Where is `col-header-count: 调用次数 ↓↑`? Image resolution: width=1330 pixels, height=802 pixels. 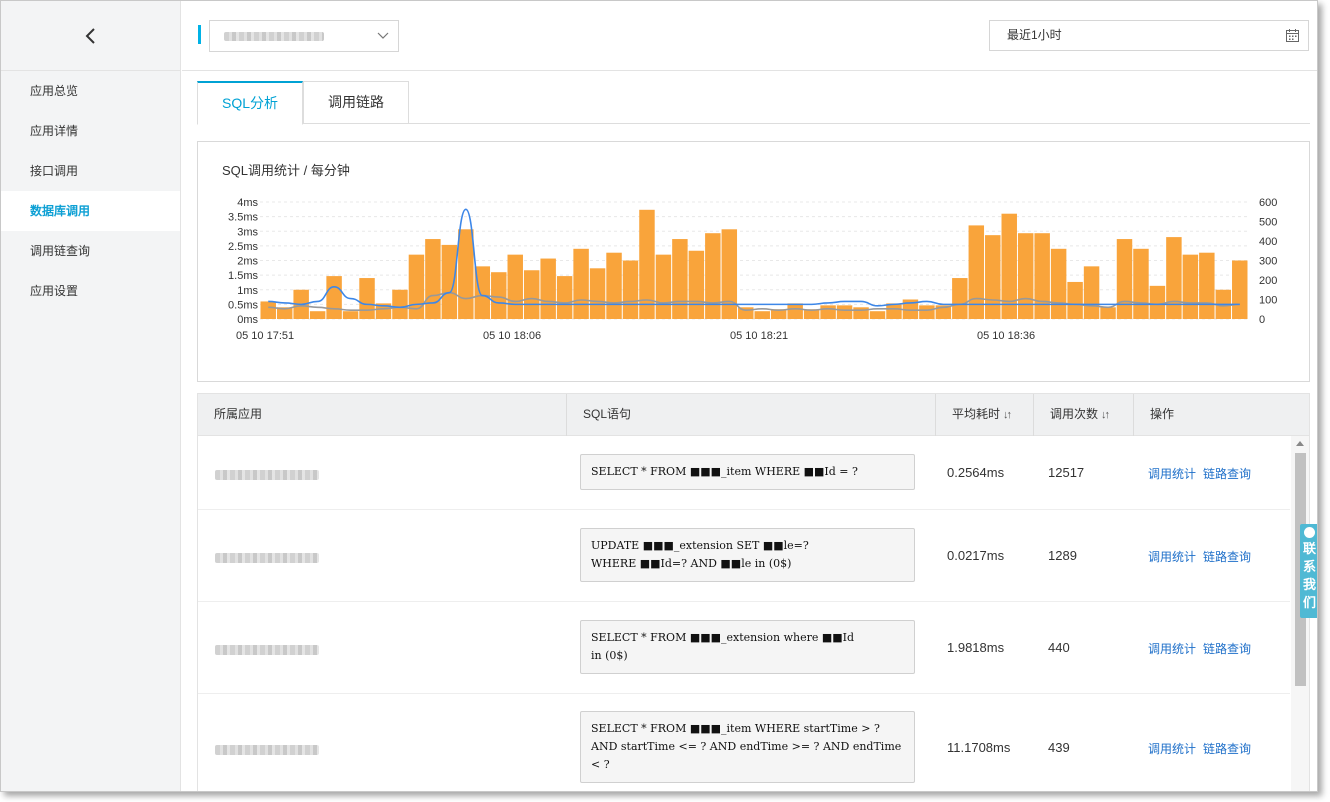 col-header-count: 调用次数 ↓↑ is located at coordinates (1083, 415).